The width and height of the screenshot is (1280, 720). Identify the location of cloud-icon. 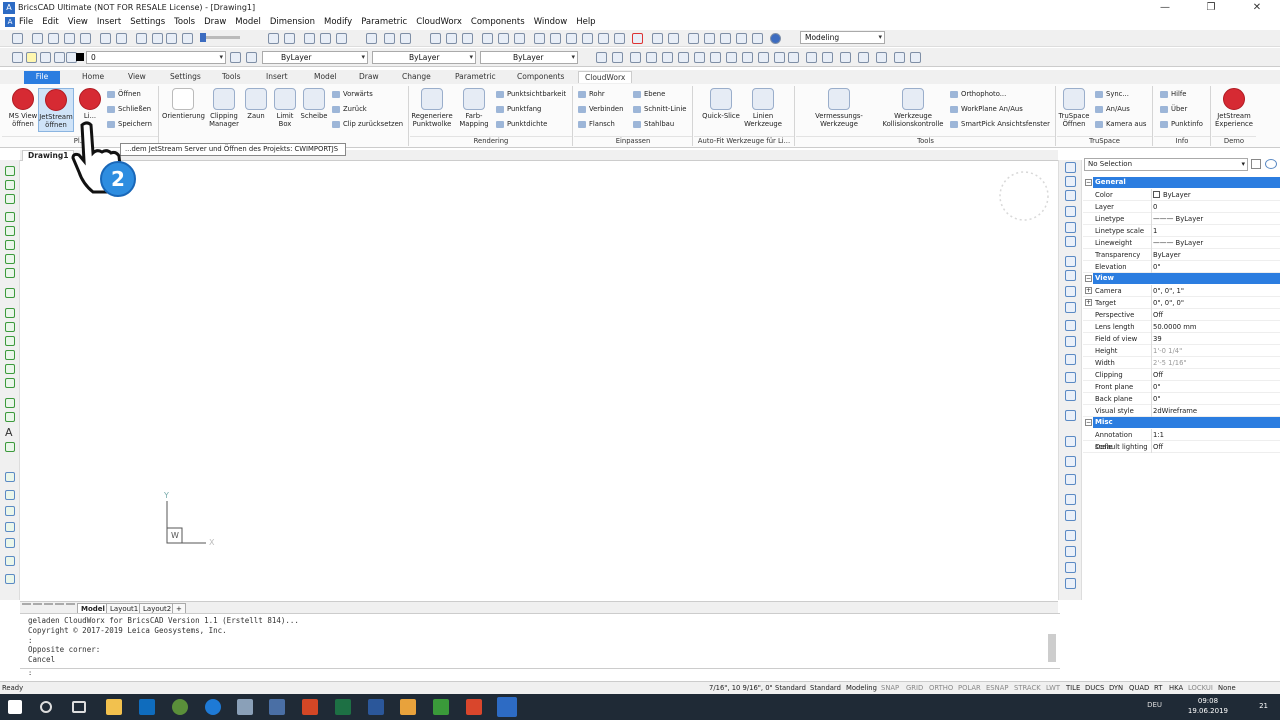
(10, 355).